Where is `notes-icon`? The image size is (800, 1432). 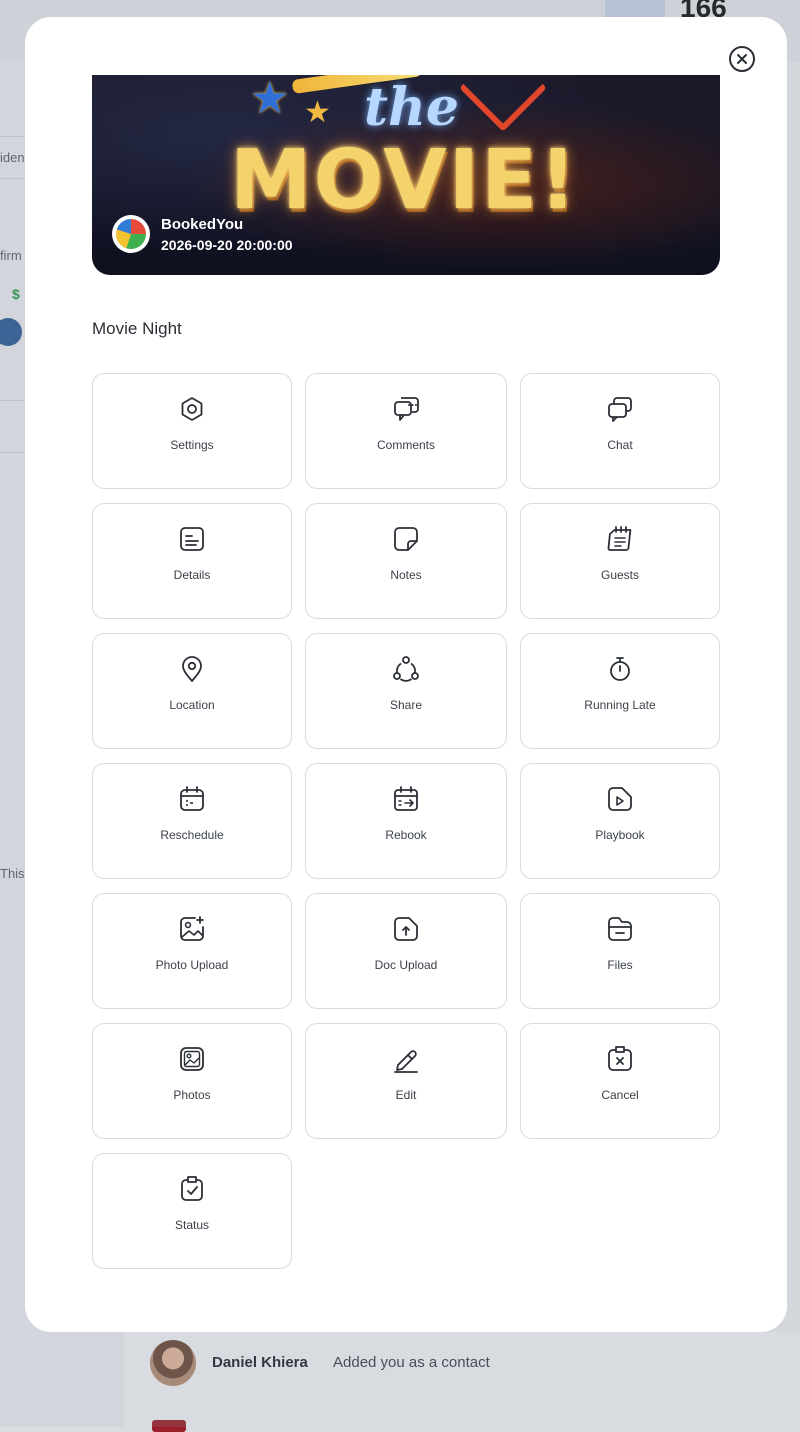
notes-icon is located at coordinates (406, 539).